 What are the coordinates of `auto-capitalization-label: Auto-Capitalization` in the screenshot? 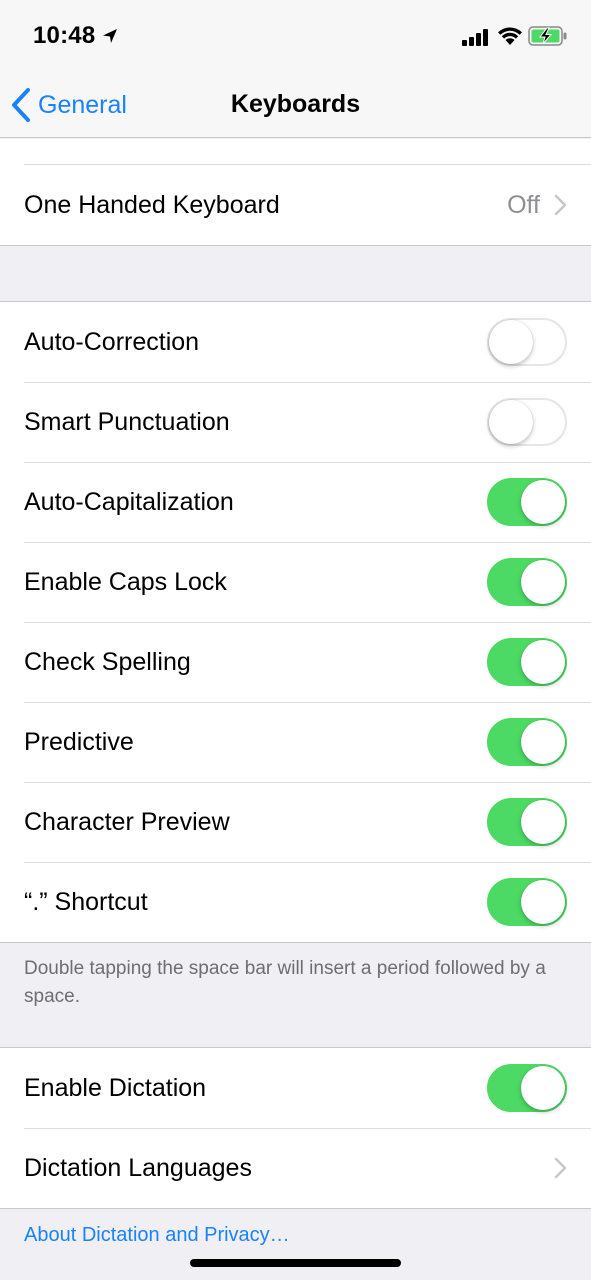 It's located at (129, 501).